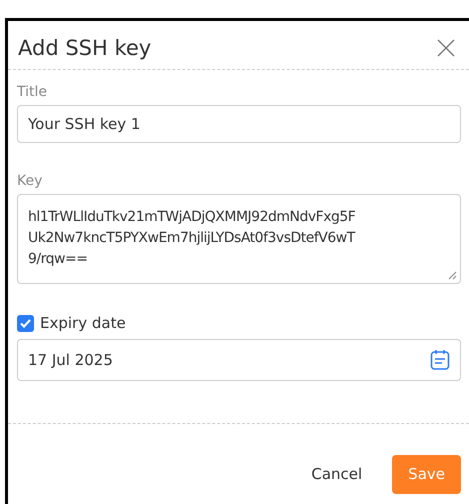 The image size is (469, 504). I want to click on field-label: Key, so click(30, 181).